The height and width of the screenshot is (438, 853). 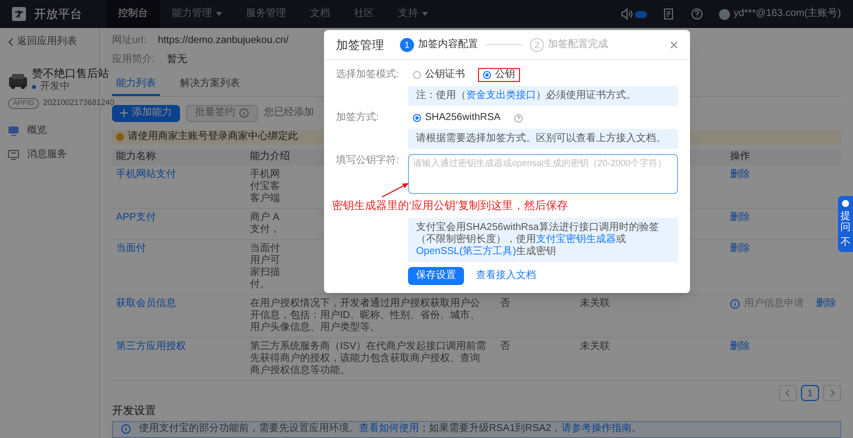 I want to click on speaker-icon, so click(x=626, y=14).